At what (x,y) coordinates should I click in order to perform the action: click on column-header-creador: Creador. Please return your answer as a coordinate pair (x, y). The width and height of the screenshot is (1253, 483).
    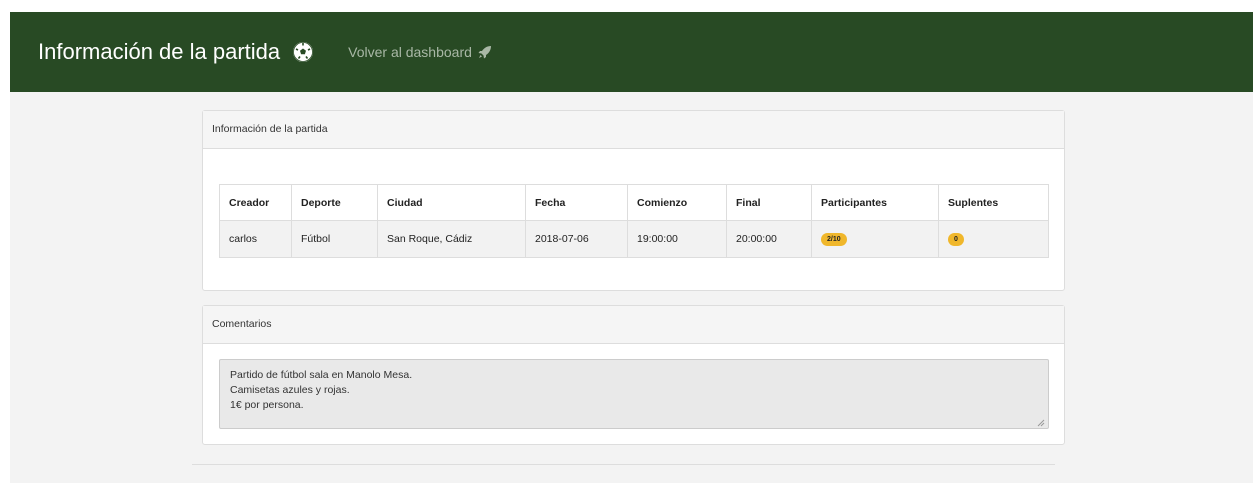
    Looking at the image, I should click on (255, 202).